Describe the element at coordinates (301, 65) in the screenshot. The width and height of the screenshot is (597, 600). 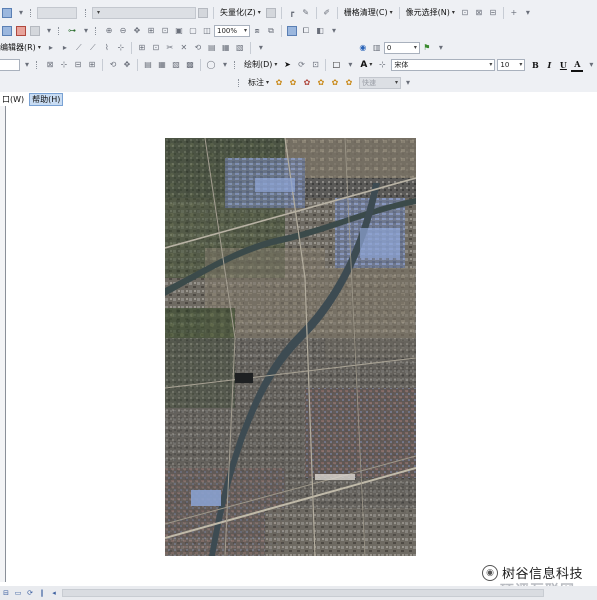
I see `rotate-element-icon: ⟳` at that location.